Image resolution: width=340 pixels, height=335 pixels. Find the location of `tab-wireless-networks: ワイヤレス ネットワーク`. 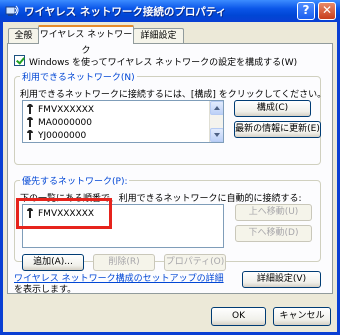

tab-wireless-networks: ワイヤレス ネットワーク is located at coordinates (86, 40).